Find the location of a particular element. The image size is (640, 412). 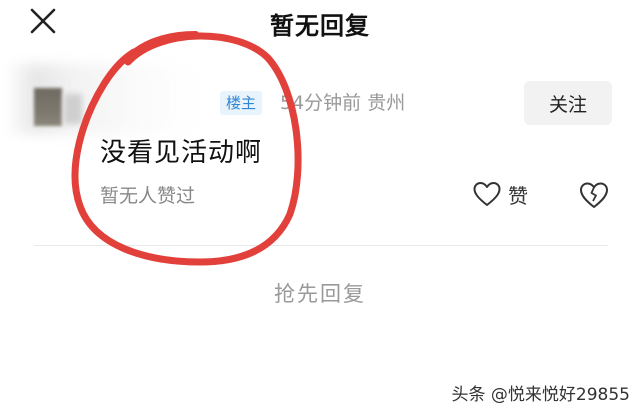

avatar is located at coordinates (48, 107).